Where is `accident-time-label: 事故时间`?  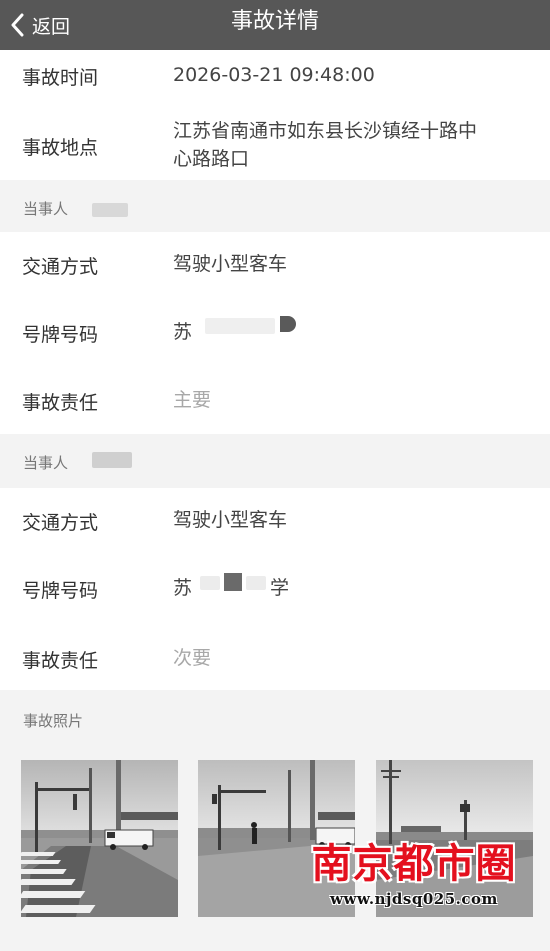 accident-time-label: 事故时间 is located at coordinates (60, 78).